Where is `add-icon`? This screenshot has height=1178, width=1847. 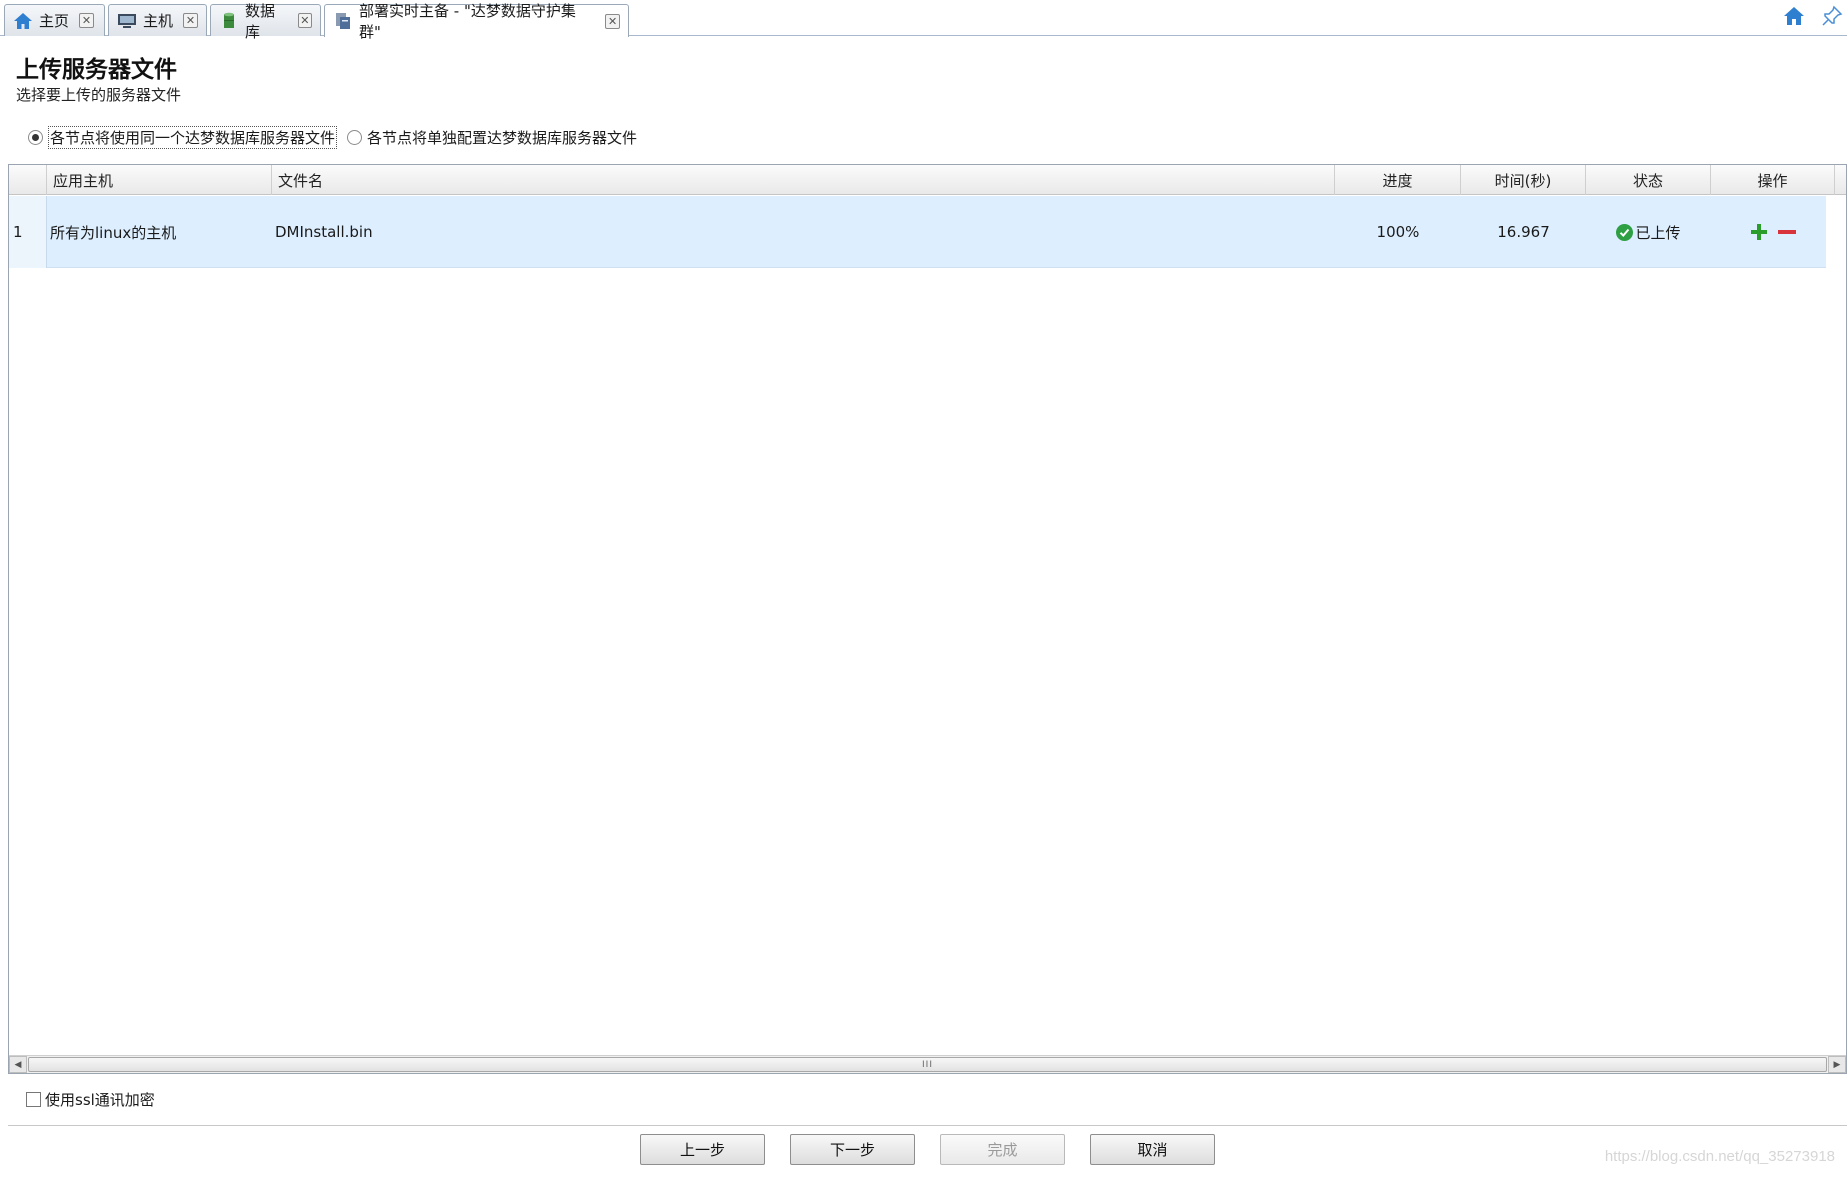 add-icon is located at coordinates (1759, 232).